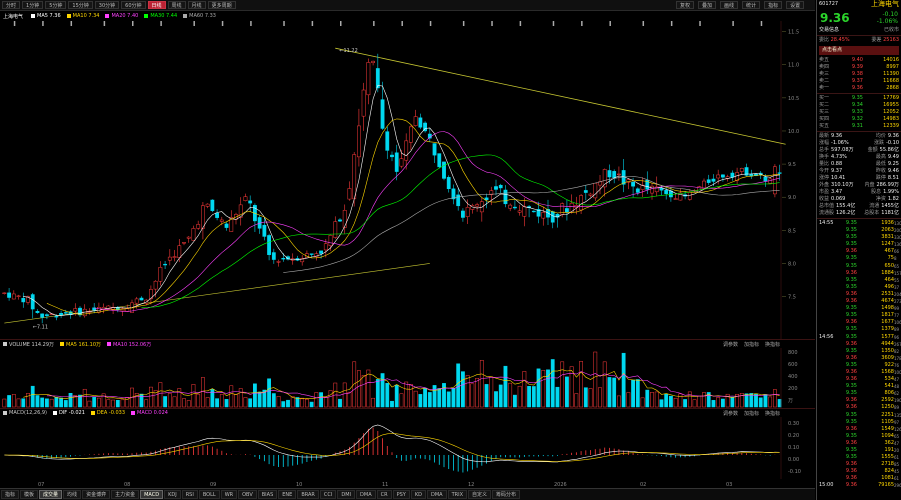 Image resolution: width=901 pixels, height=500 pixels. What do you see at coordinates (366, 494) in the screenshot?
I see `bottom-tab-17: DMA` at bounding box center [366, 494].